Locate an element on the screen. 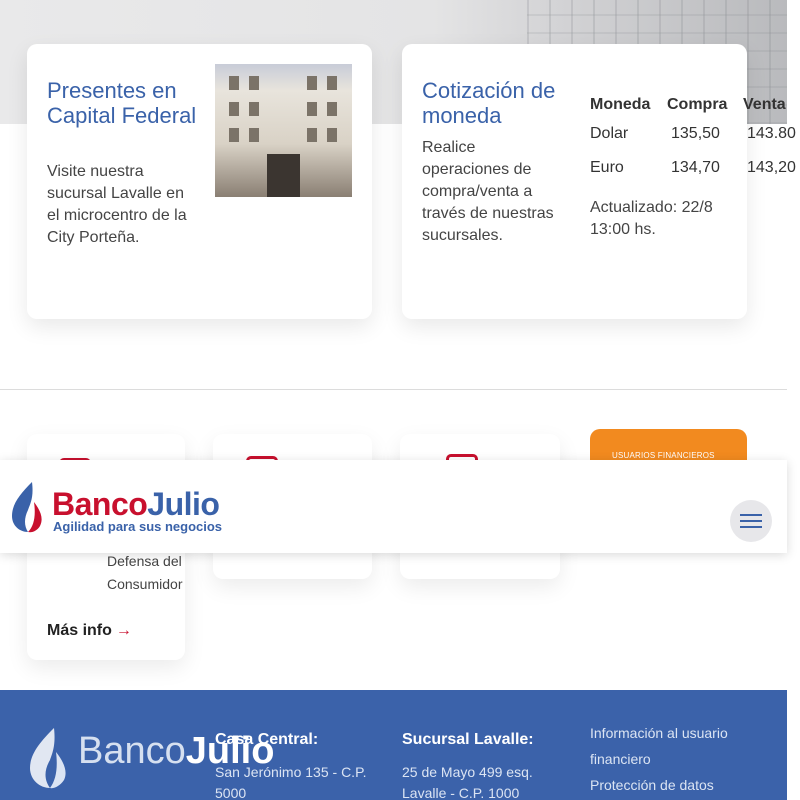 Image resolution: width=800 pixels, height=800 pixels. consumer-text: Defensa del Consumidor is located at coordinates (145, 572).